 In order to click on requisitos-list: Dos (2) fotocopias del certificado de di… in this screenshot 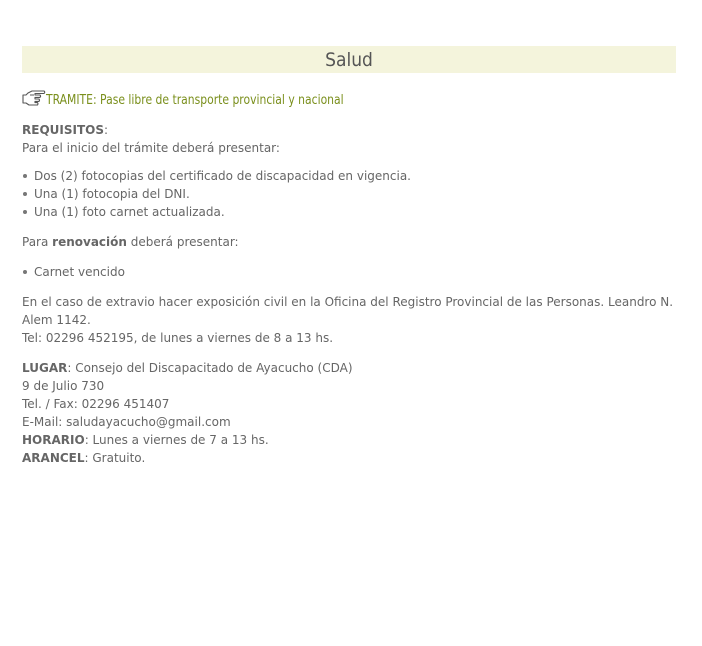, I will do `click(349, 194)`.